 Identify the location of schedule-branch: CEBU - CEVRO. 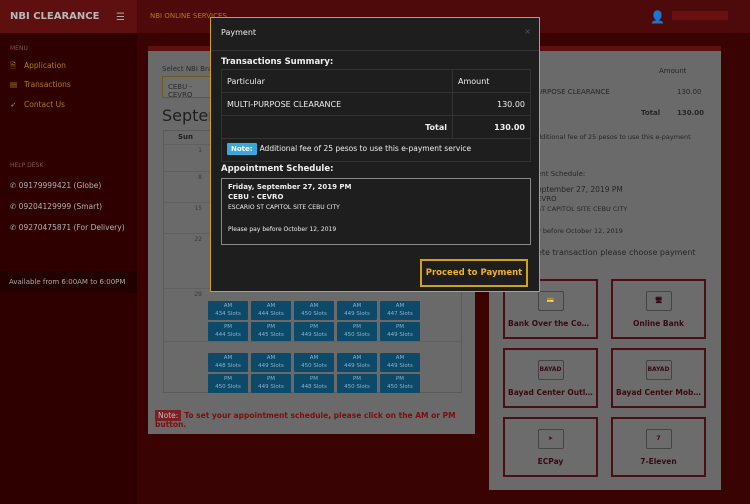
(256, 197).